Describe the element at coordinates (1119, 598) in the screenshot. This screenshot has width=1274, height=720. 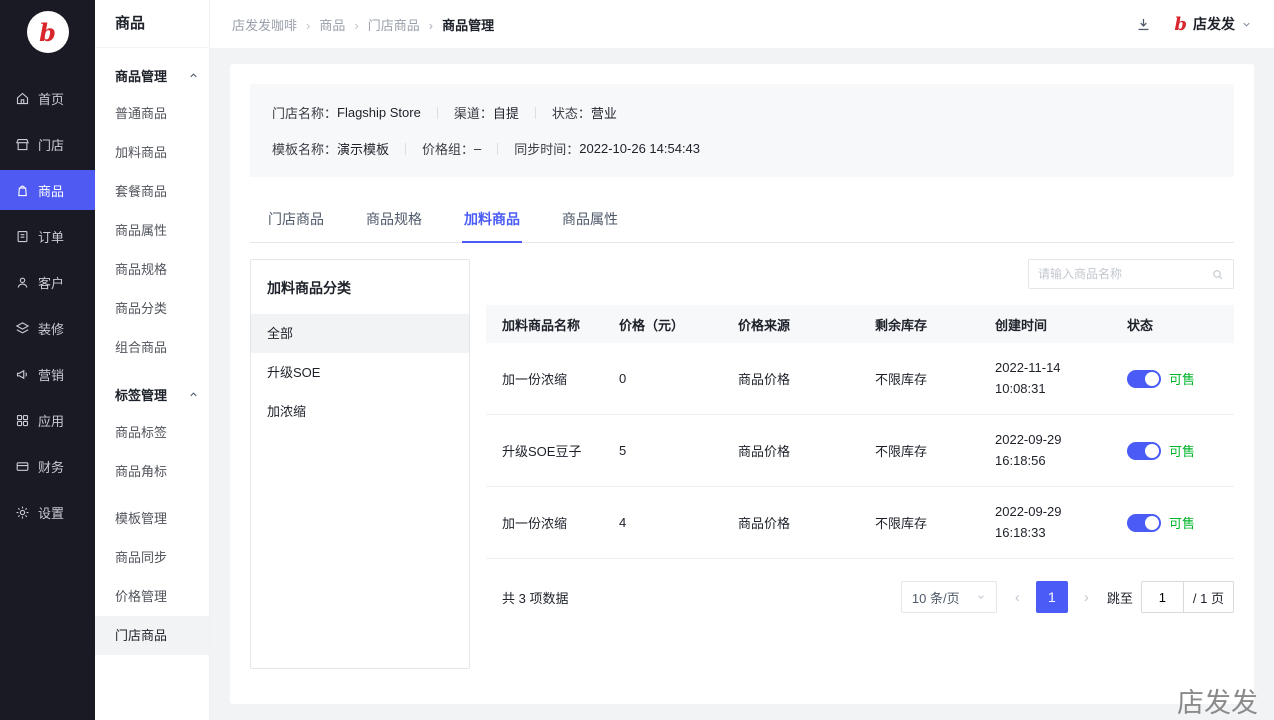
I see `jump-label: 跳至` at that location.